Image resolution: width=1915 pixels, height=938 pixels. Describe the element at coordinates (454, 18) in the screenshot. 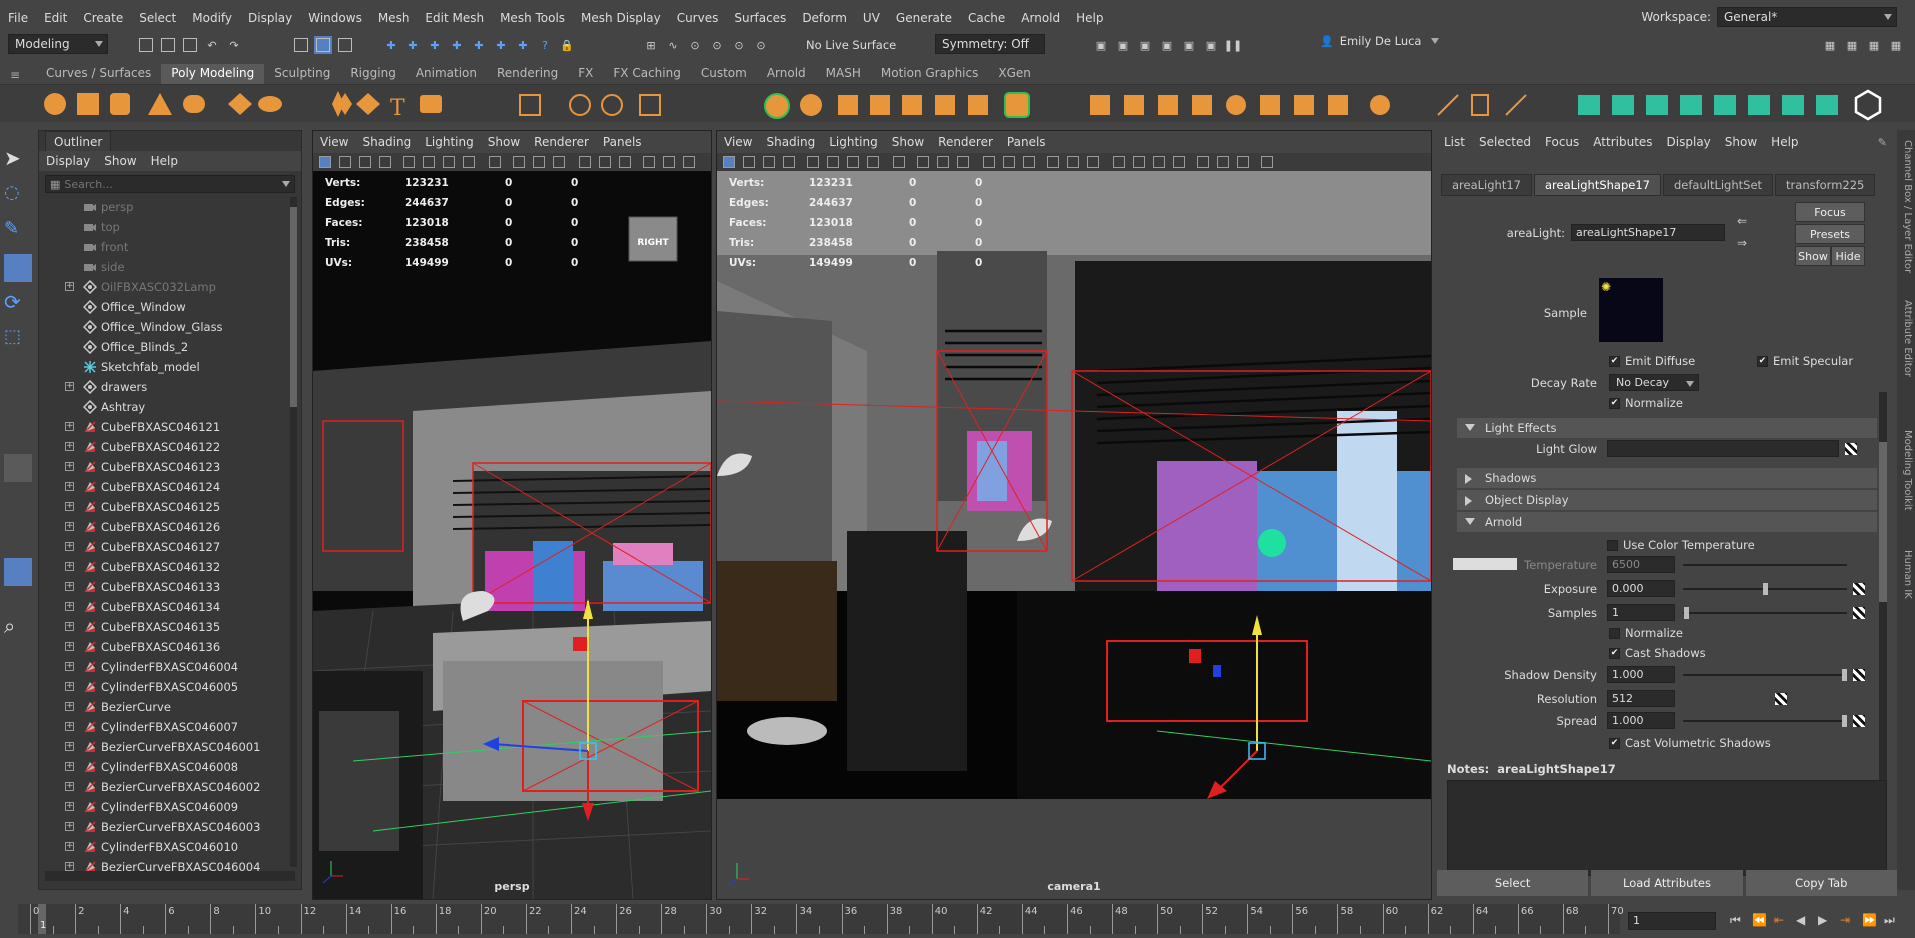

I see `menu-edit-mesh: Edit Mesh` at that location.